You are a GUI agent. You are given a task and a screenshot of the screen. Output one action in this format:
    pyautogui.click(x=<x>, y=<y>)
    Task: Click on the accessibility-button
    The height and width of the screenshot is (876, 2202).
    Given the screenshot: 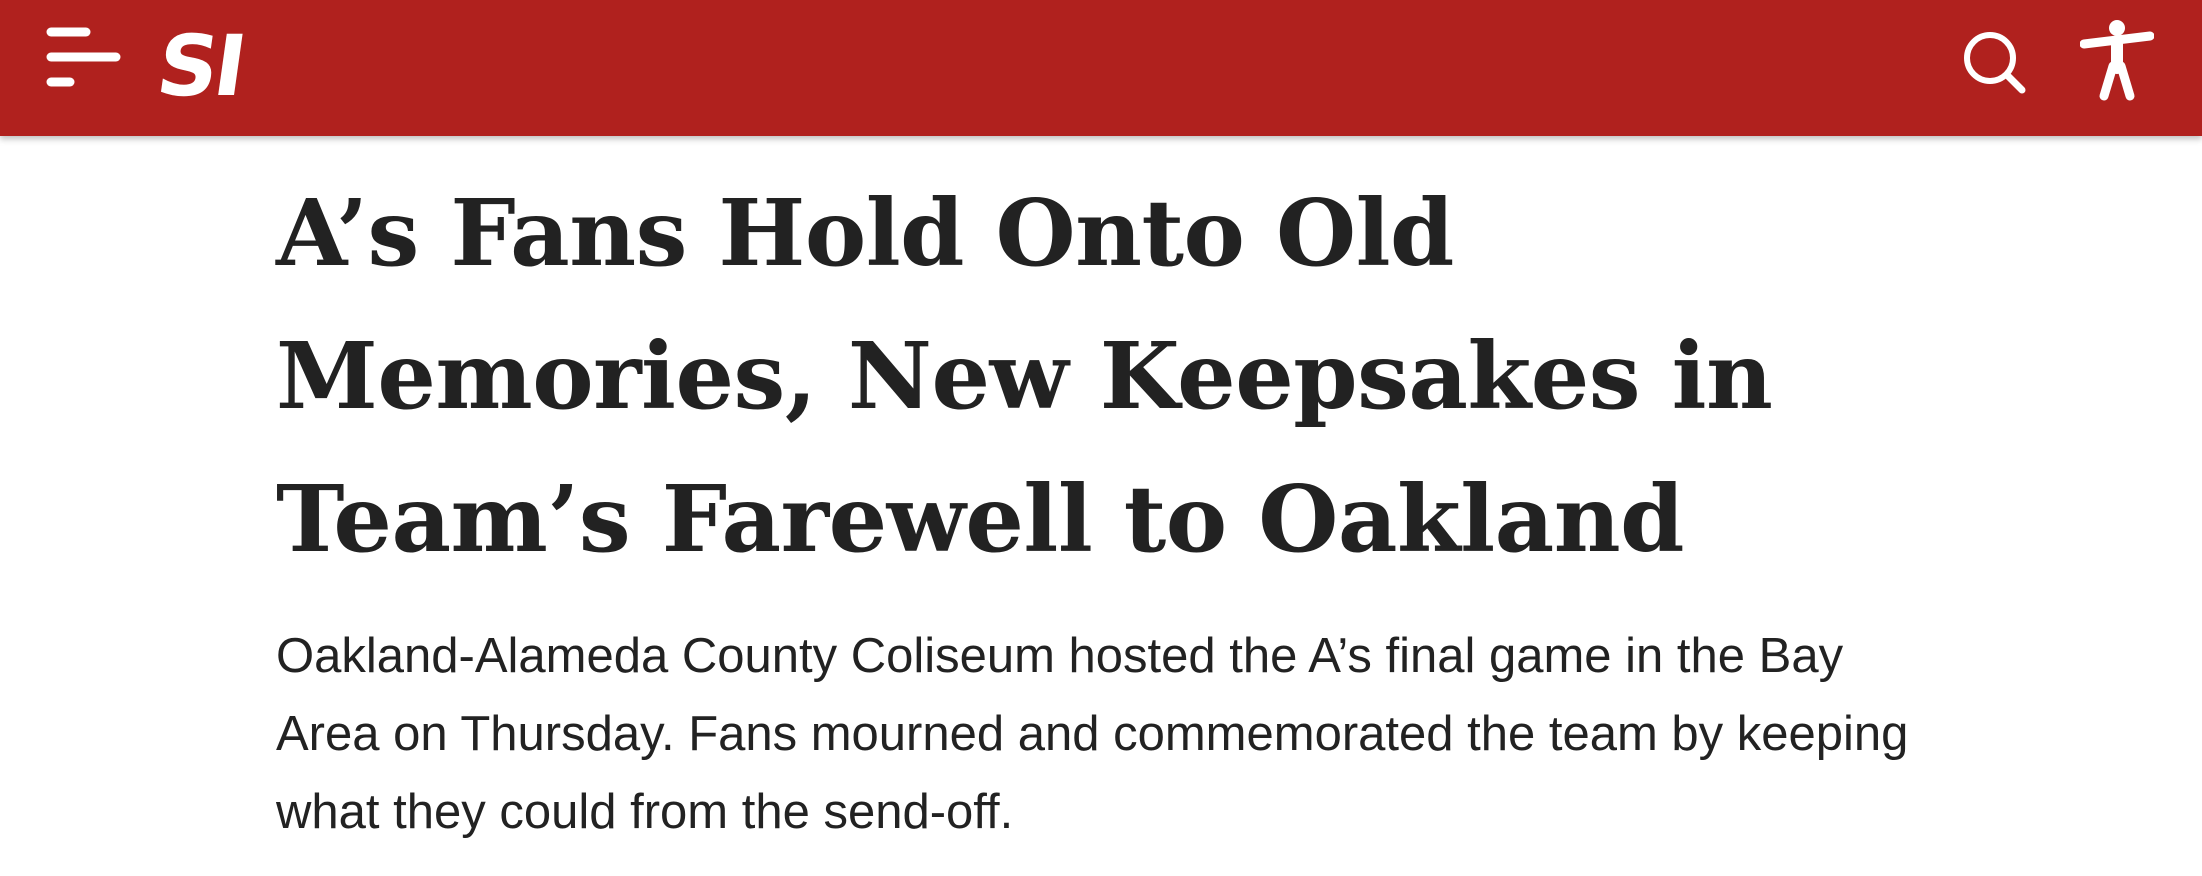 What is the action you would take?
    pyautogui.click(x=2117, y=60)
    